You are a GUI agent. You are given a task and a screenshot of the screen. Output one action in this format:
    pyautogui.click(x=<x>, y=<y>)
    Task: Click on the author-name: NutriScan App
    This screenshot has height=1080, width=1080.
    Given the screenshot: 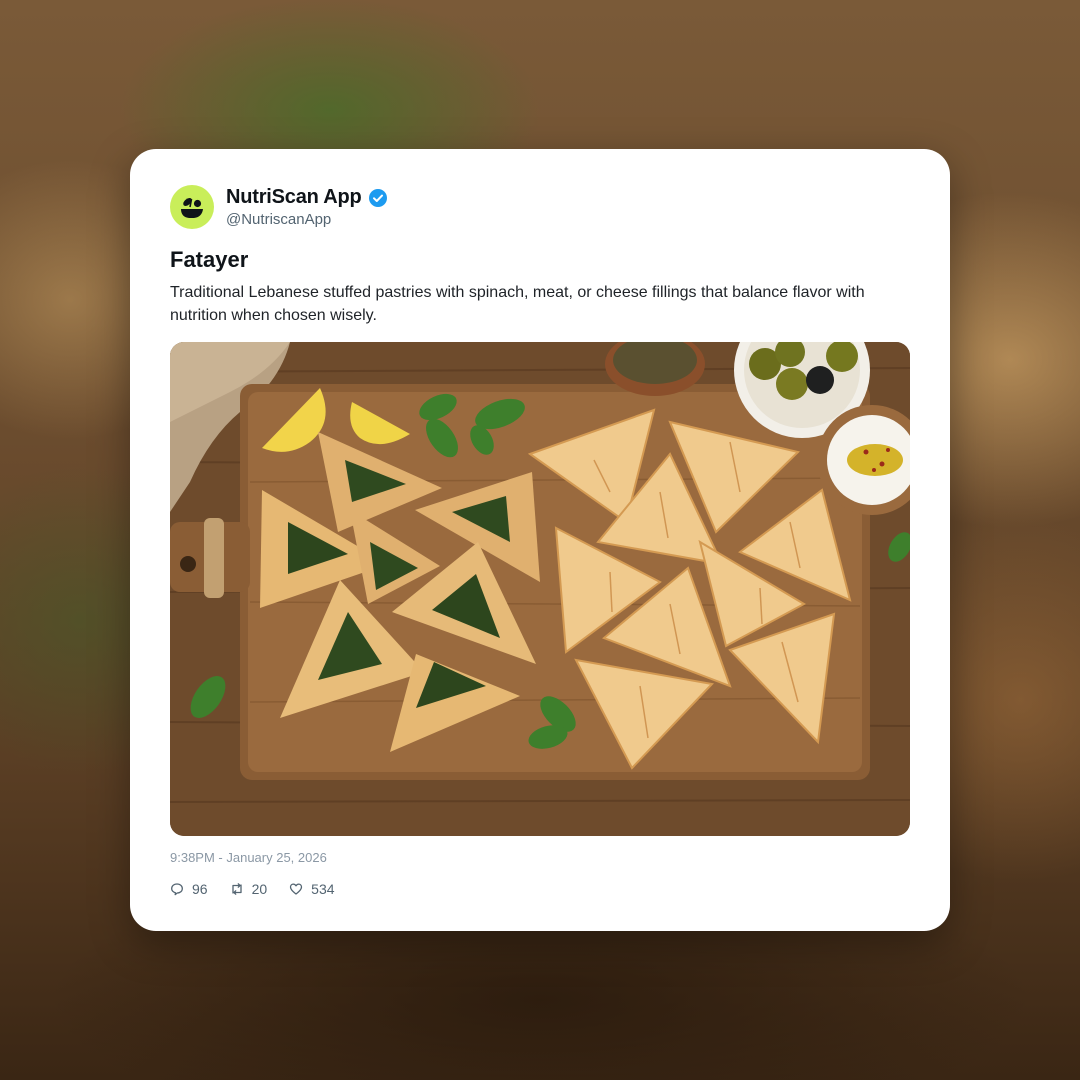 What is the action you would take?
    pyautogui.click(x=294, y=197)
    